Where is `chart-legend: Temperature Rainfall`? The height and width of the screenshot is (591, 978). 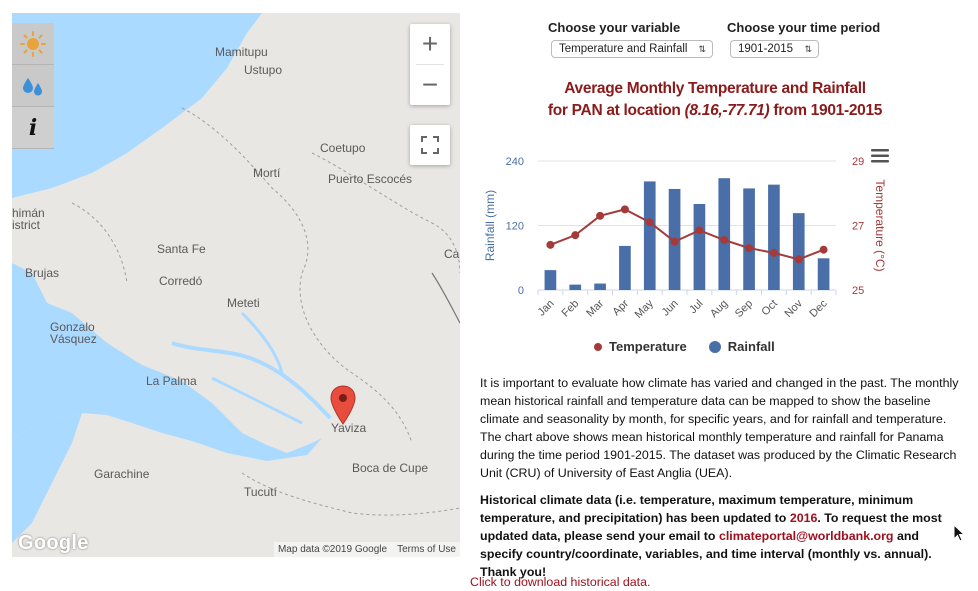
chart-legend: Temperature Rainfall is located at coordinates (684, 346).